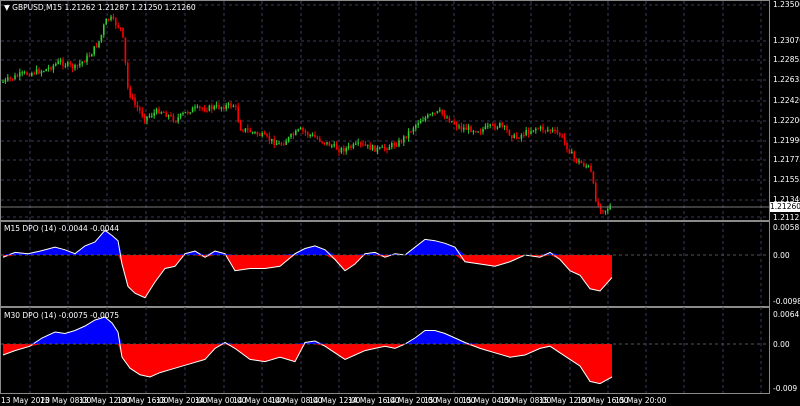 Image resolution: width=800 pixels, height=406 pixels. I want to click on price-label: 1.22420, so click(786, 100).